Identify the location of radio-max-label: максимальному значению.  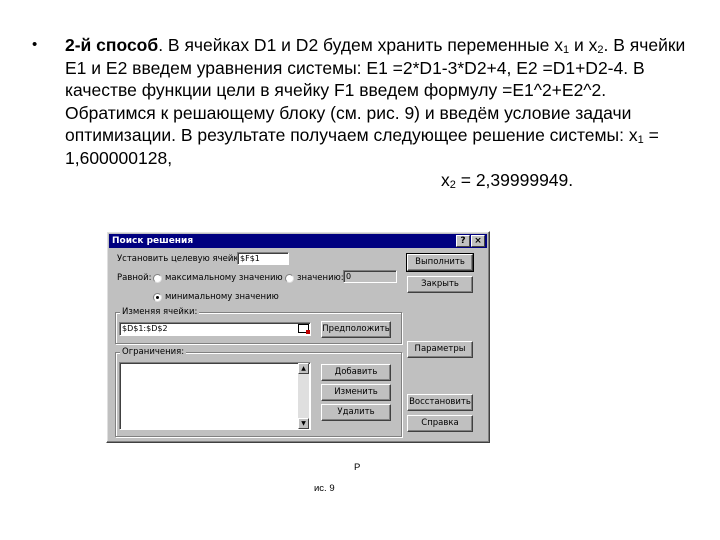
(224, 278).